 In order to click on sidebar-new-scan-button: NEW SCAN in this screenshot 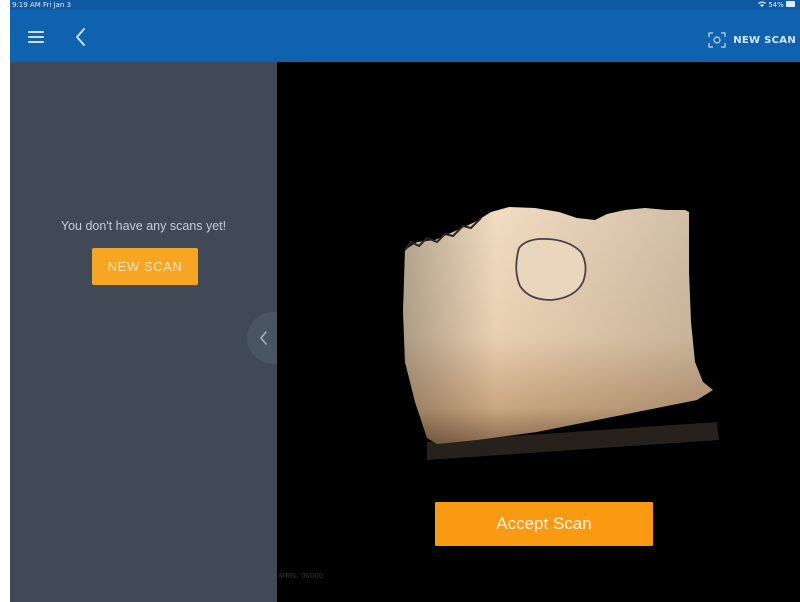, I will do `click(145, 266)`.